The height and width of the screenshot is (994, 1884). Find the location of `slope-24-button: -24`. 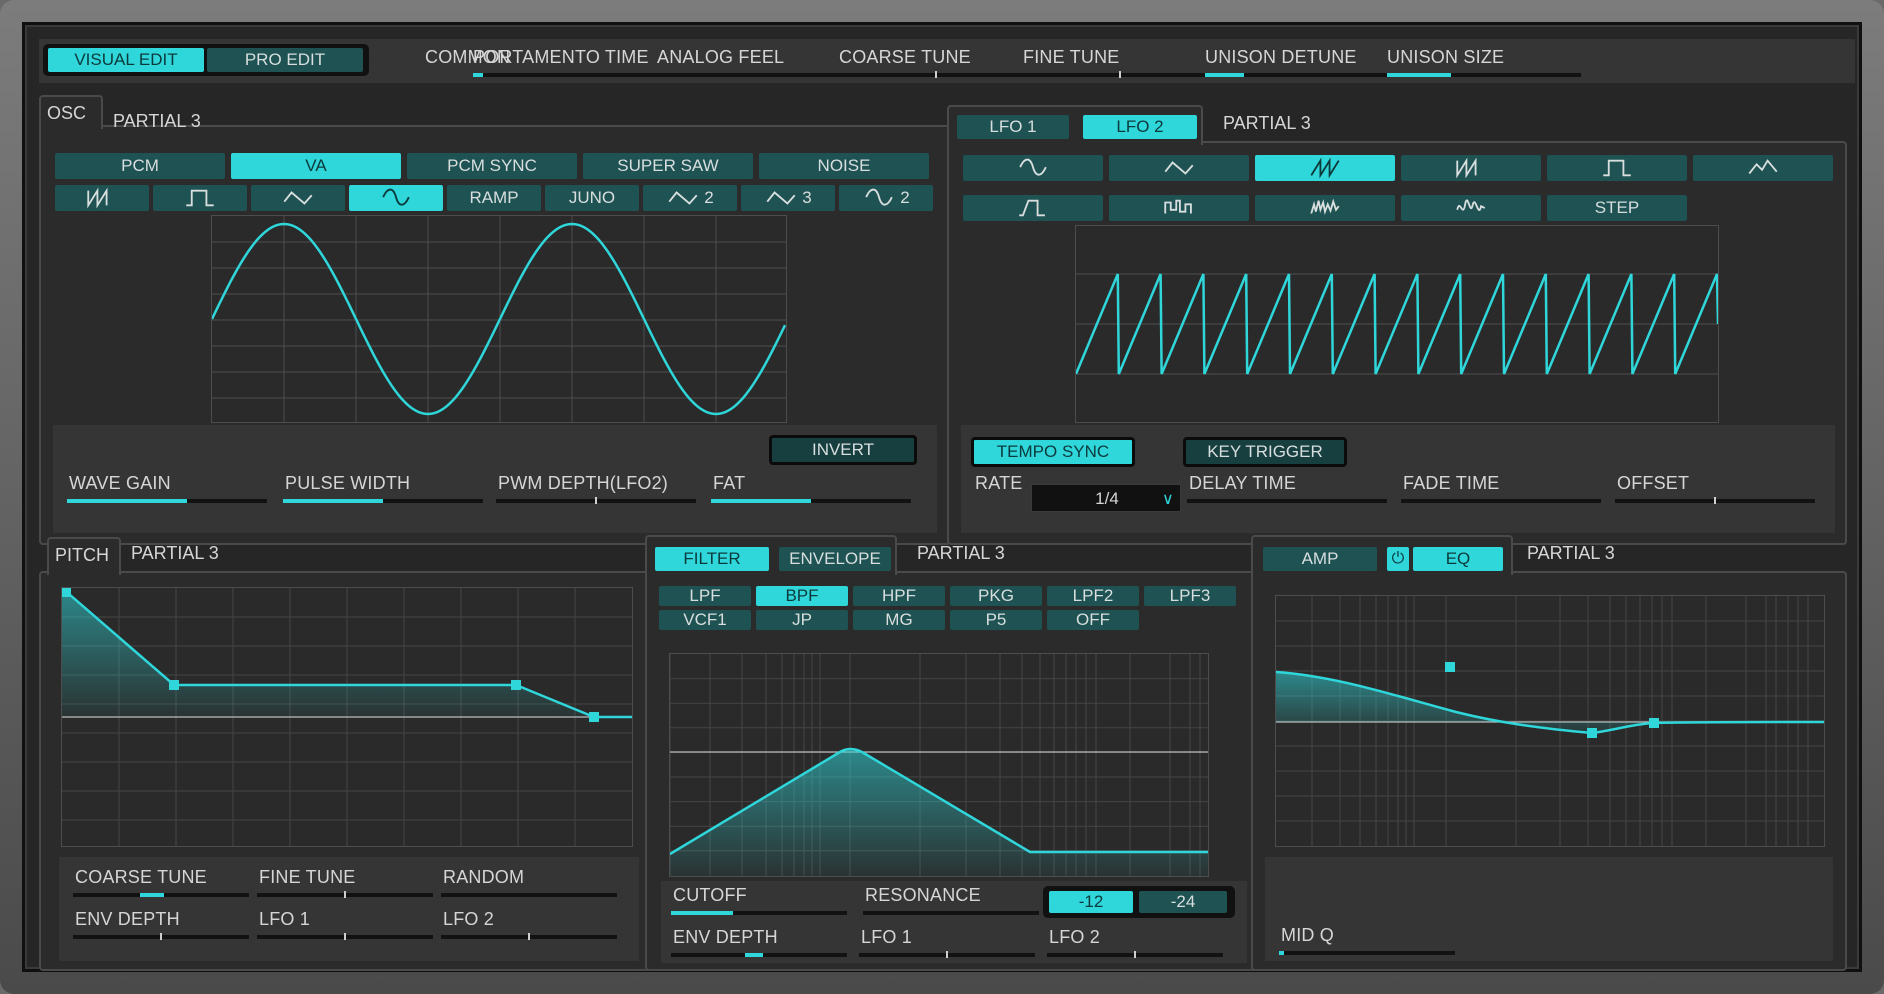

slope-24-button: -24 is located at coordinates (1183, 902).